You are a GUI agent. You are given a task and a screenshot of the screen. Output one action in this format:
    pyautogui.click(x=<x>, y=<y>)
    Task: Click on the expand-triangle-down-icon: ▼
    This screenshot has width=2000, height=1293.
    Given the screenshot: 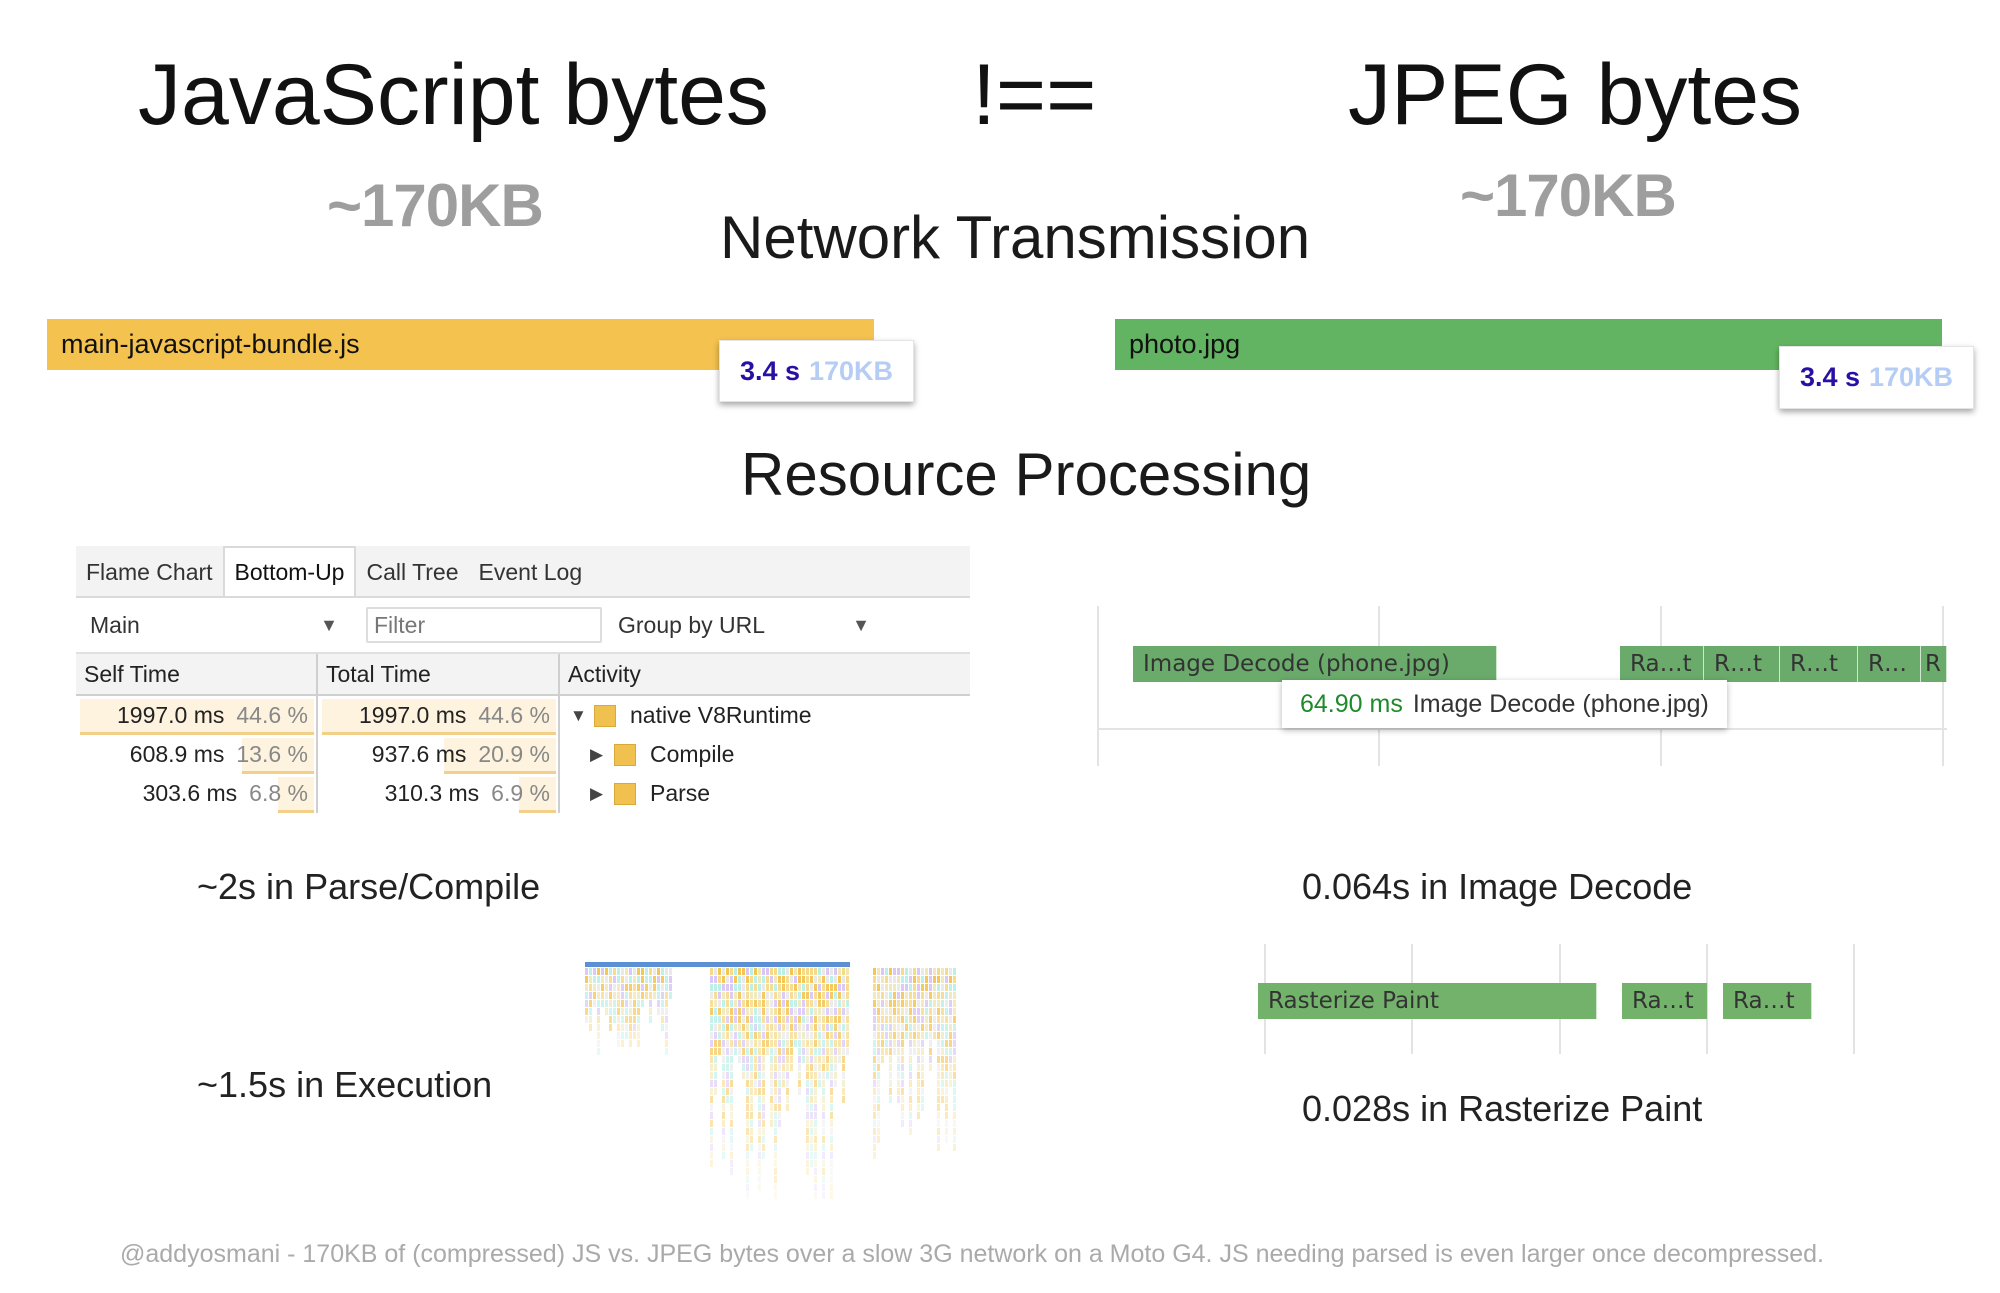 What is the action you would take?
    pyautogui.click(x=582, y=716)
    